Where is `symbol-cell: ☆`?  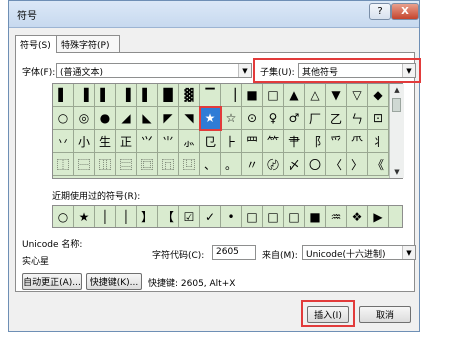 symbol-cell: ☆ is located at coordinates (231, 118).